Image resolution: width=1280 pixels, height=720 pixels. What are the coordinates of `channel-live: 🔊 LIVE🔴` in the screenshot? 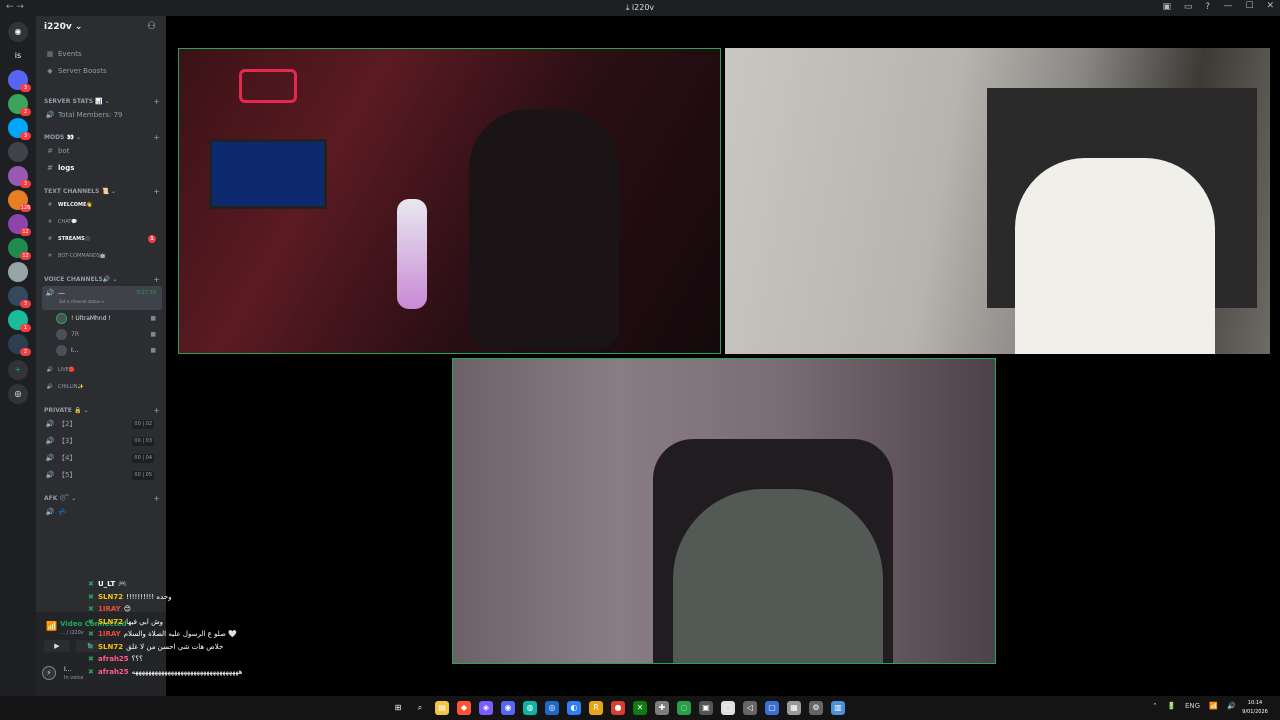 It's located at (102, 370).